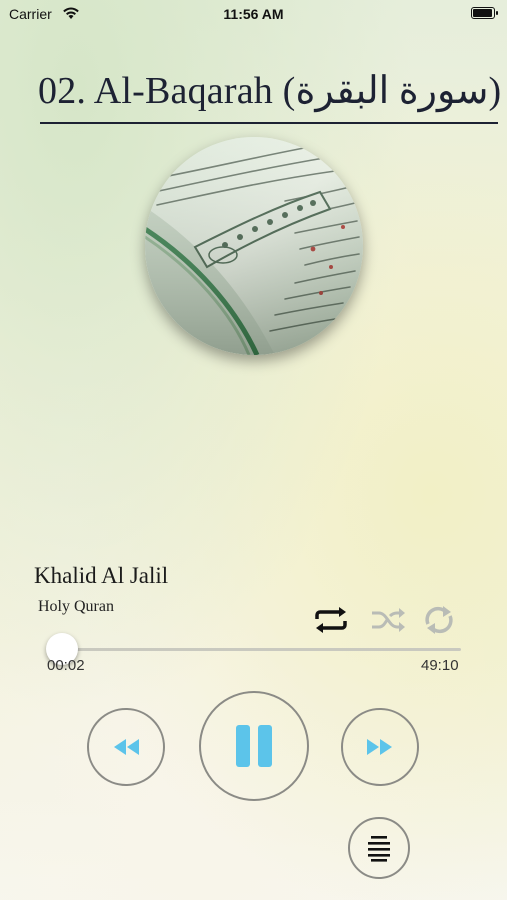 Image resolution: width=507 pixels, height=900 pixels. I want to click on clock: 11:56 AM, so click(253, 14).